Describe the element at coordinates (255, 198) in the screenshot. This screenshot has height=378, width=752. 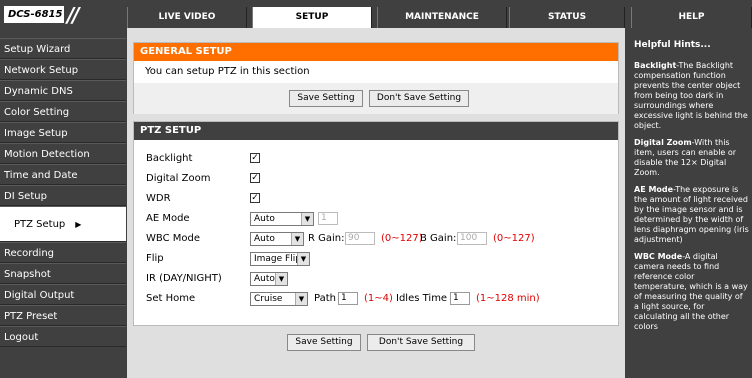
I see `wdr-checkbox: ✓` at that location.